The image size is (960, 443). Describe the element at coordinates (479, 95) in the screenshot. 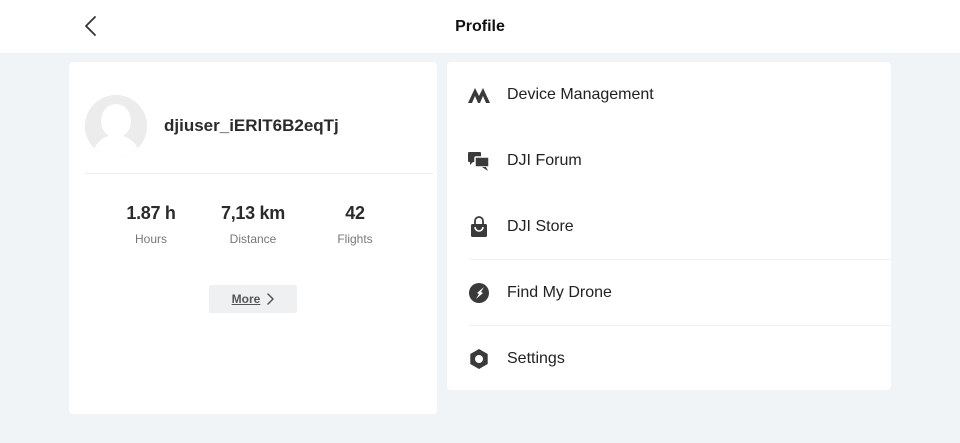

I see `device-management-icon` at that location.